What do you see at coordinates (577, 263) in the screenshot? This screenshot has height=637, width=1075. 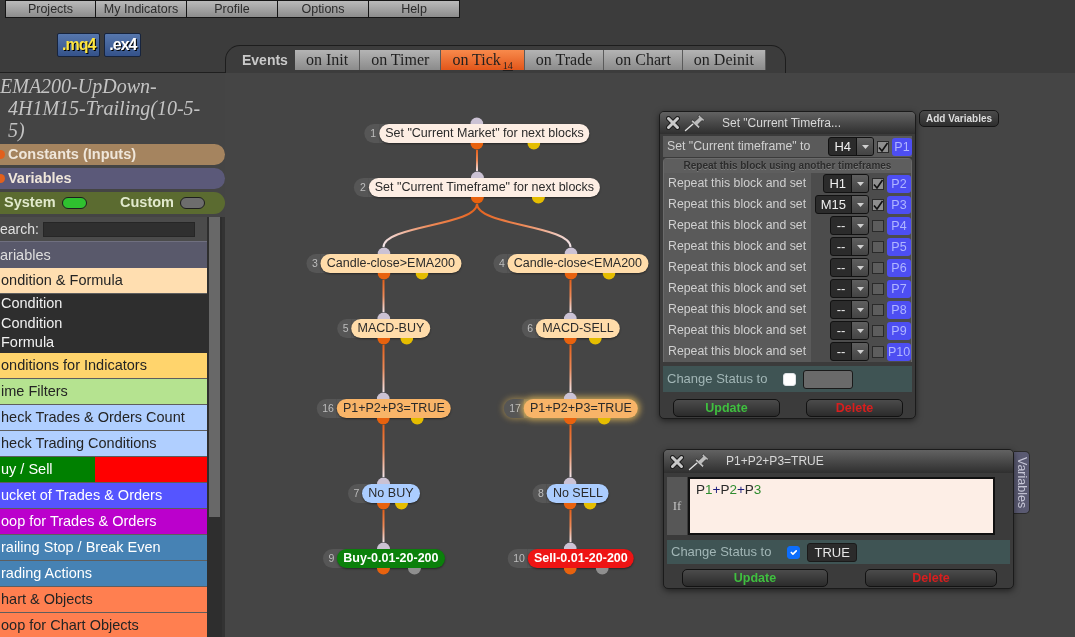 I see `flow-block: Candle-close<EMA200` at bounding box center [577, 263].